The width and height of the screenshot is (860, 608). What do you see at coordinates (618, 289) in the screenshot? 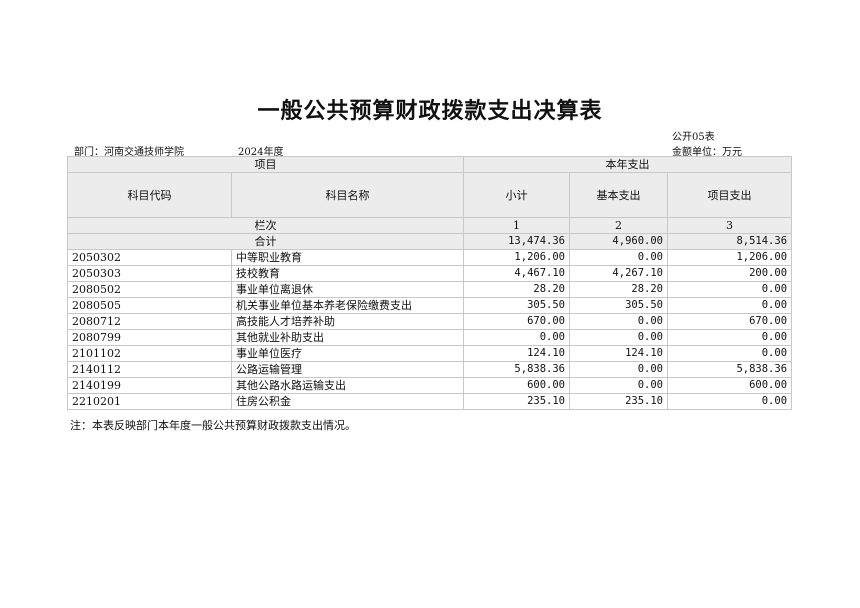
I see `basic-value: 28.20` at bounding box center [618, 289].